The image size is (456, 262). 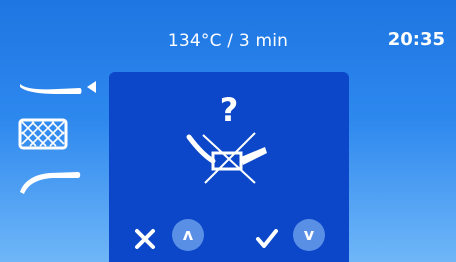 I want to click on chevron-up-icon: ʌ, so click(x=188, y=234).